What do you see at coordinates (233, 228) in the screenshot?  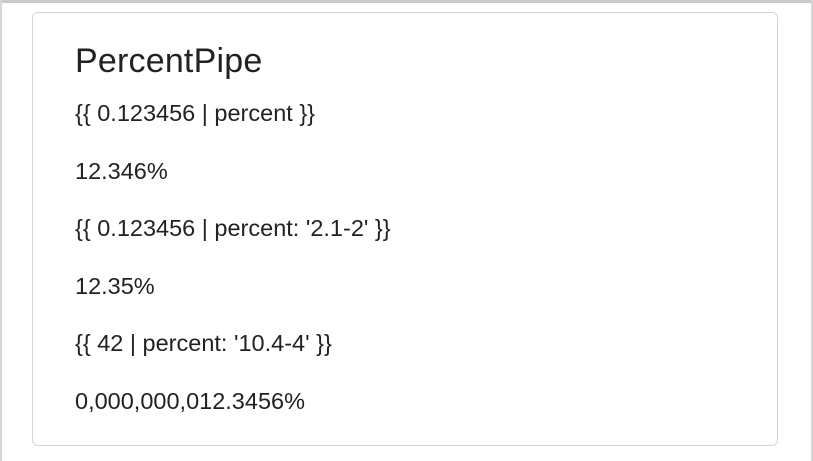 I see `pipe-expression-digits-2-1-2: {{ 0.123456 | percent: '2.1-2' }}` at bounding box center [233, 228].